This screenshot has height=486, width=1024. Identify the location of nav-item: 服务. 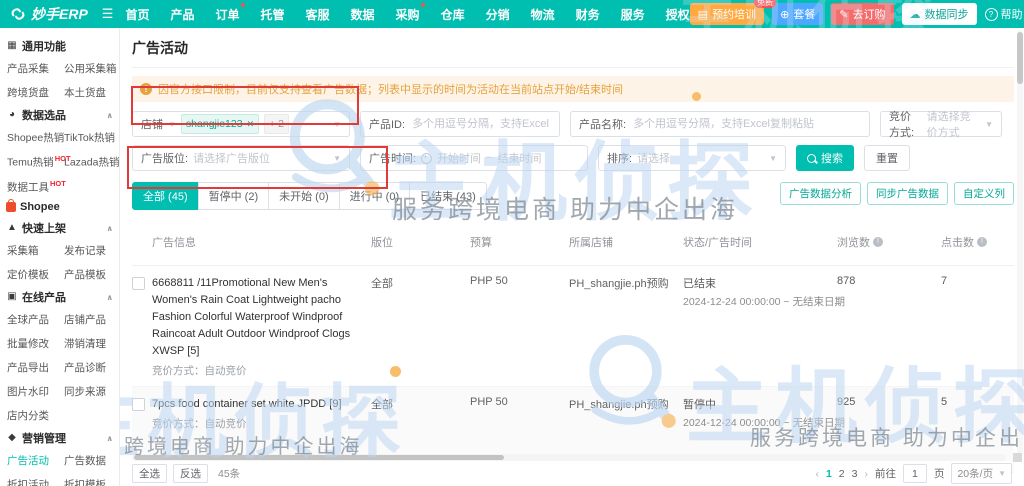
(633, 14).